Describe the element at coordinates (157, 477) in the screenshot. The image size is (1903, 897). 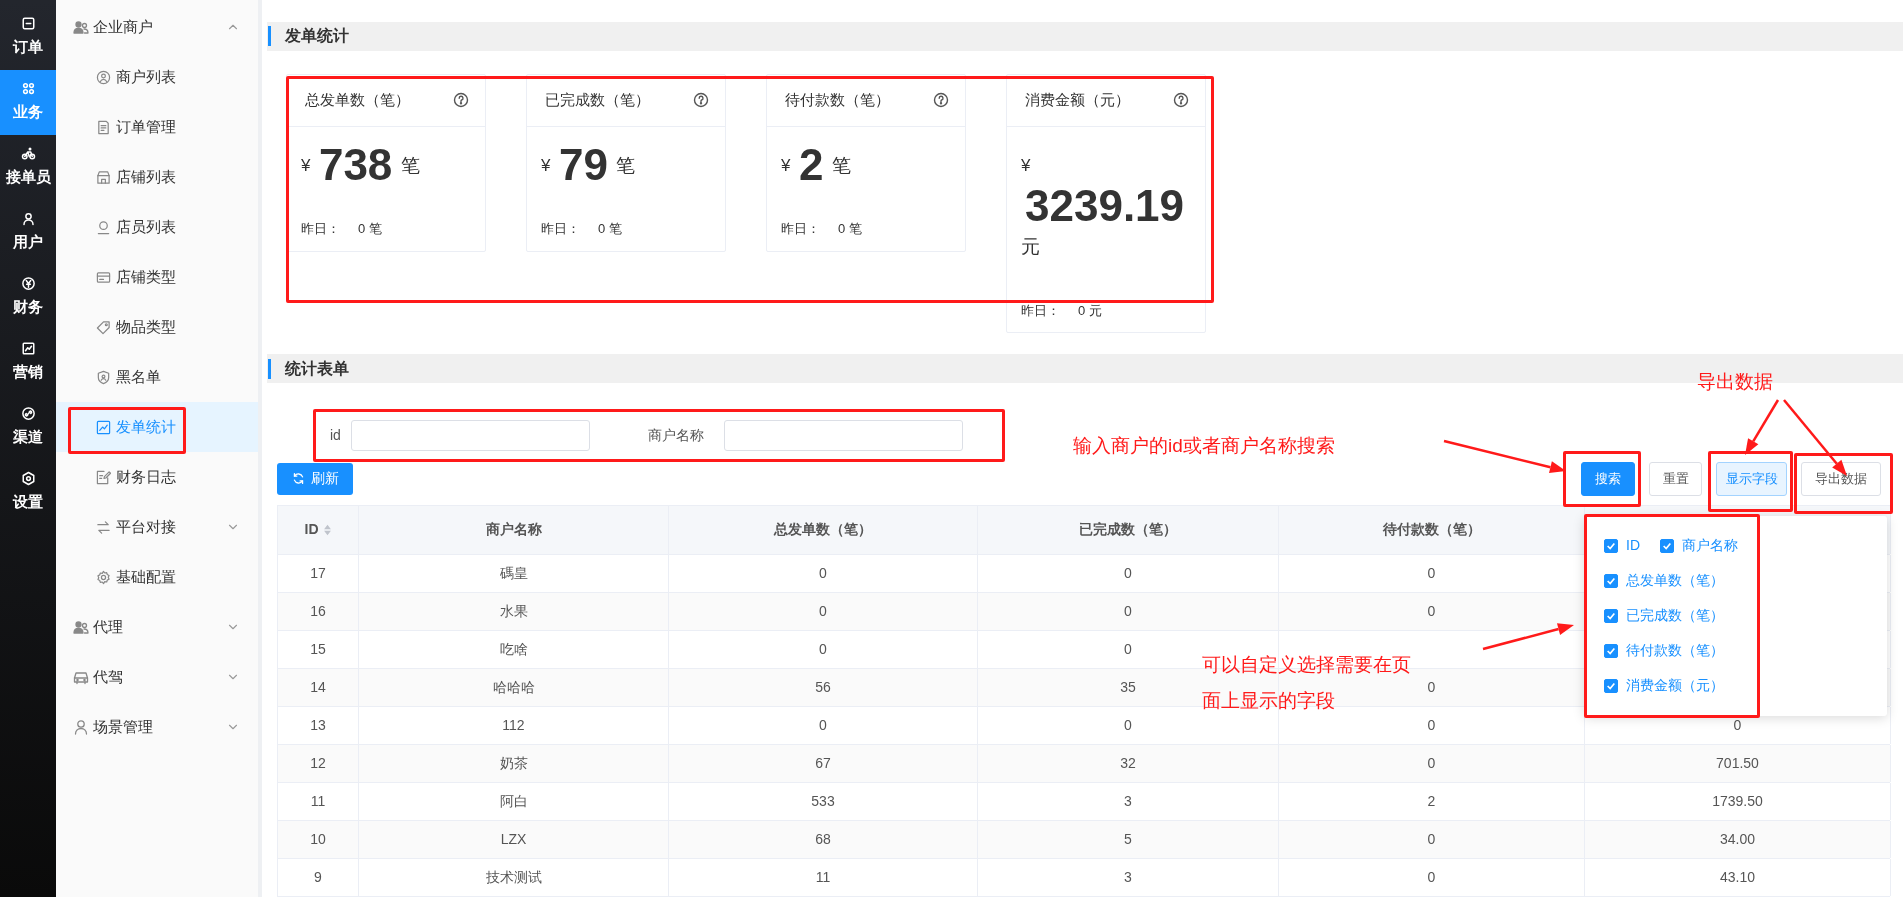
I see `menu-item: 财务日志` at that location.